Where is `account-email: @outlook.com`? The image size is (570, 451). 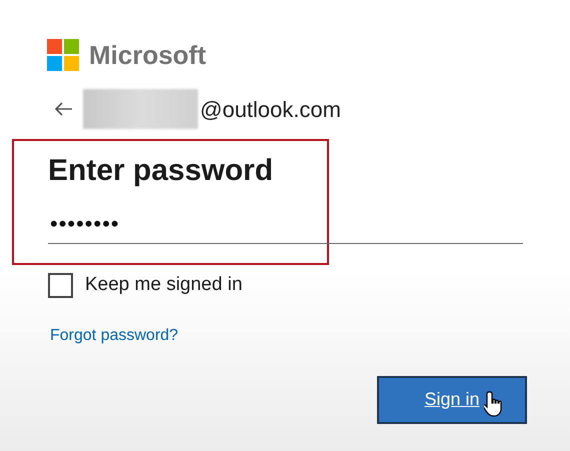
account-email: @outlook.com is located at coordinates (270, 110).